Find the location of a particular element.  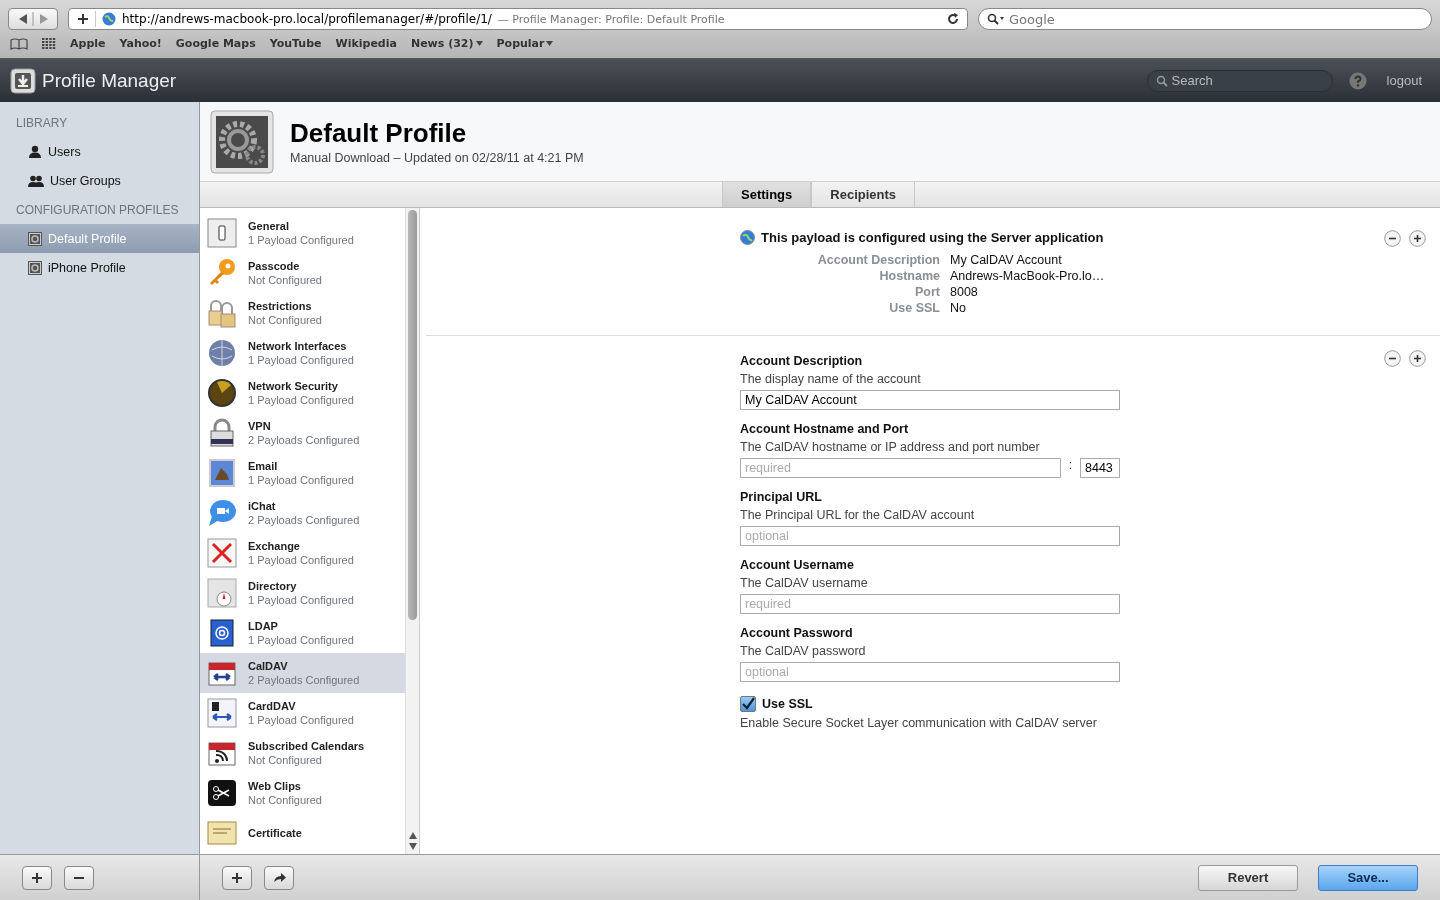

app-title: Profile Manager is located at coordinates (109, 80).